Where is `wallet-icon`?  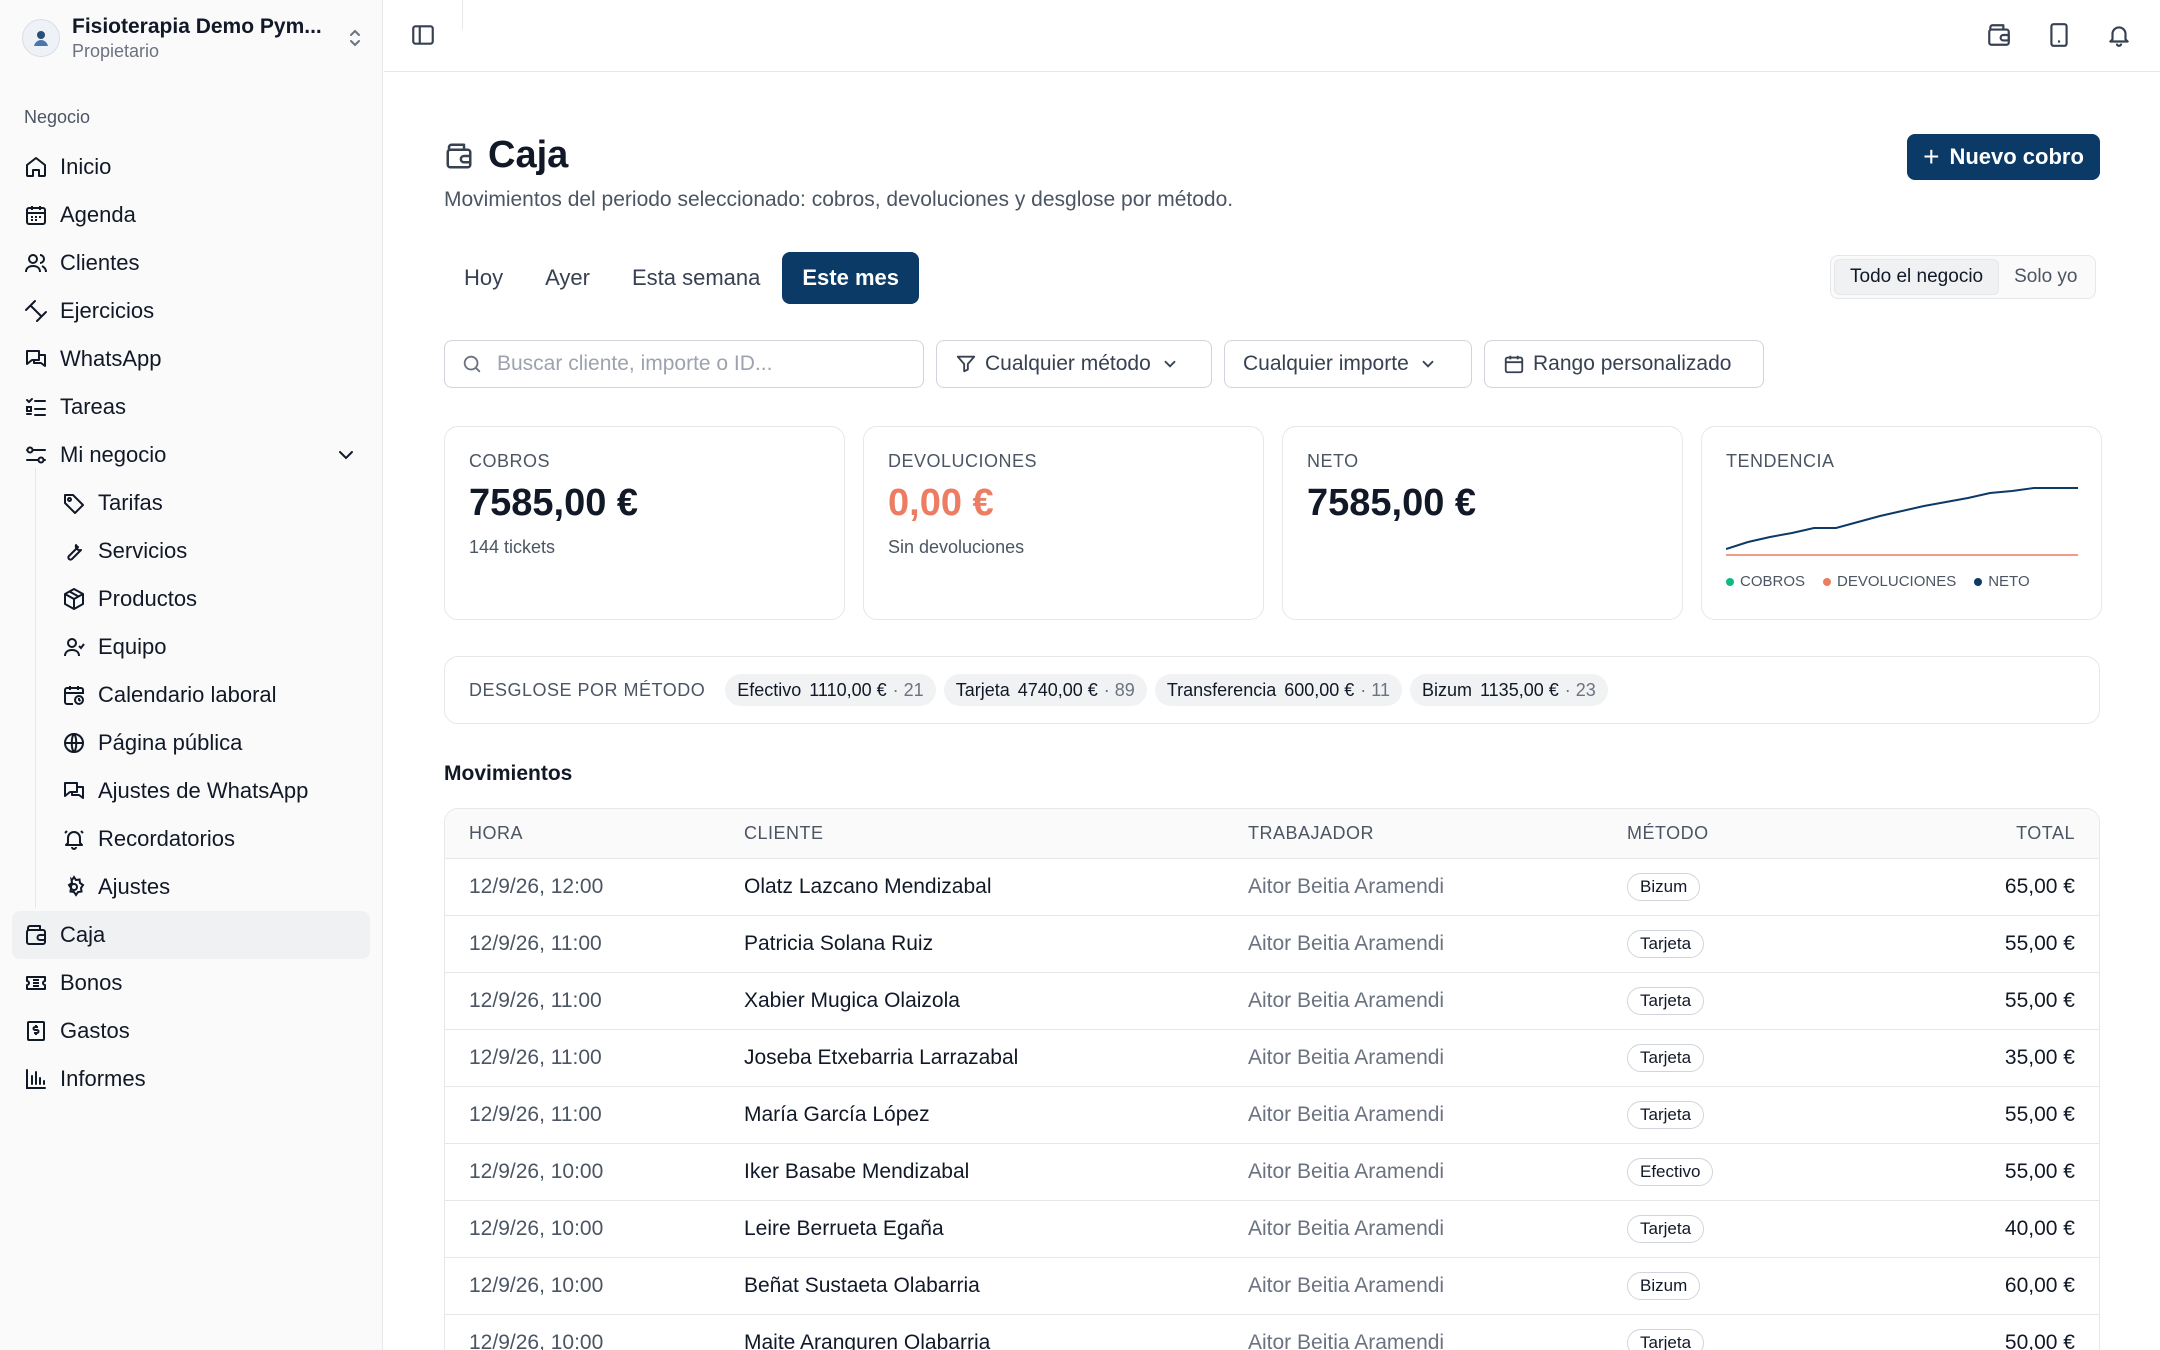 wallet-icon is located at coordinates (1999, 35).